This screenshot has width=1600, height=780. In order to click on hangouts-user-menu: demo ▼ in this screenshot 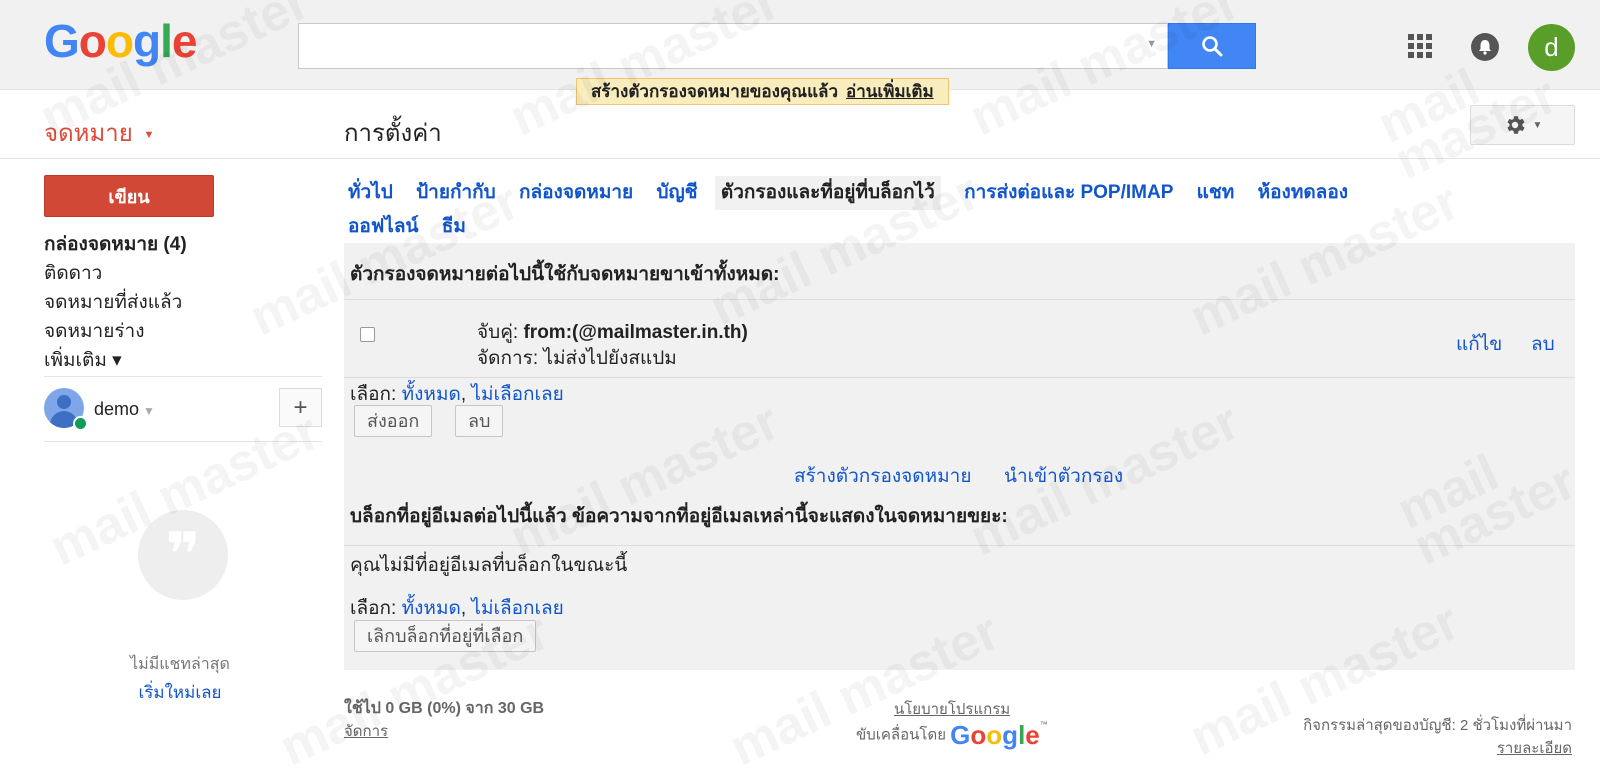, I will do `click(124, 409)`.